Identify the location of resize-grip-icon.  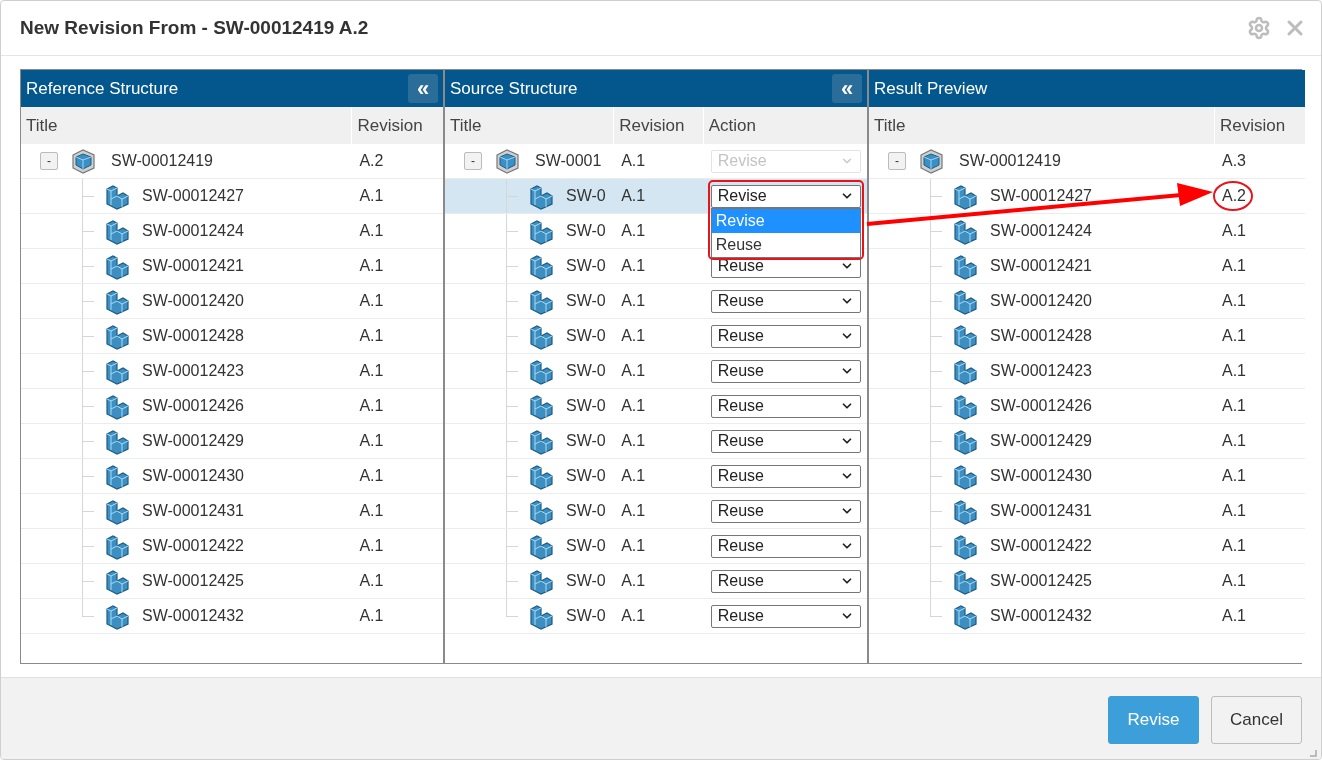
(1313, 753).